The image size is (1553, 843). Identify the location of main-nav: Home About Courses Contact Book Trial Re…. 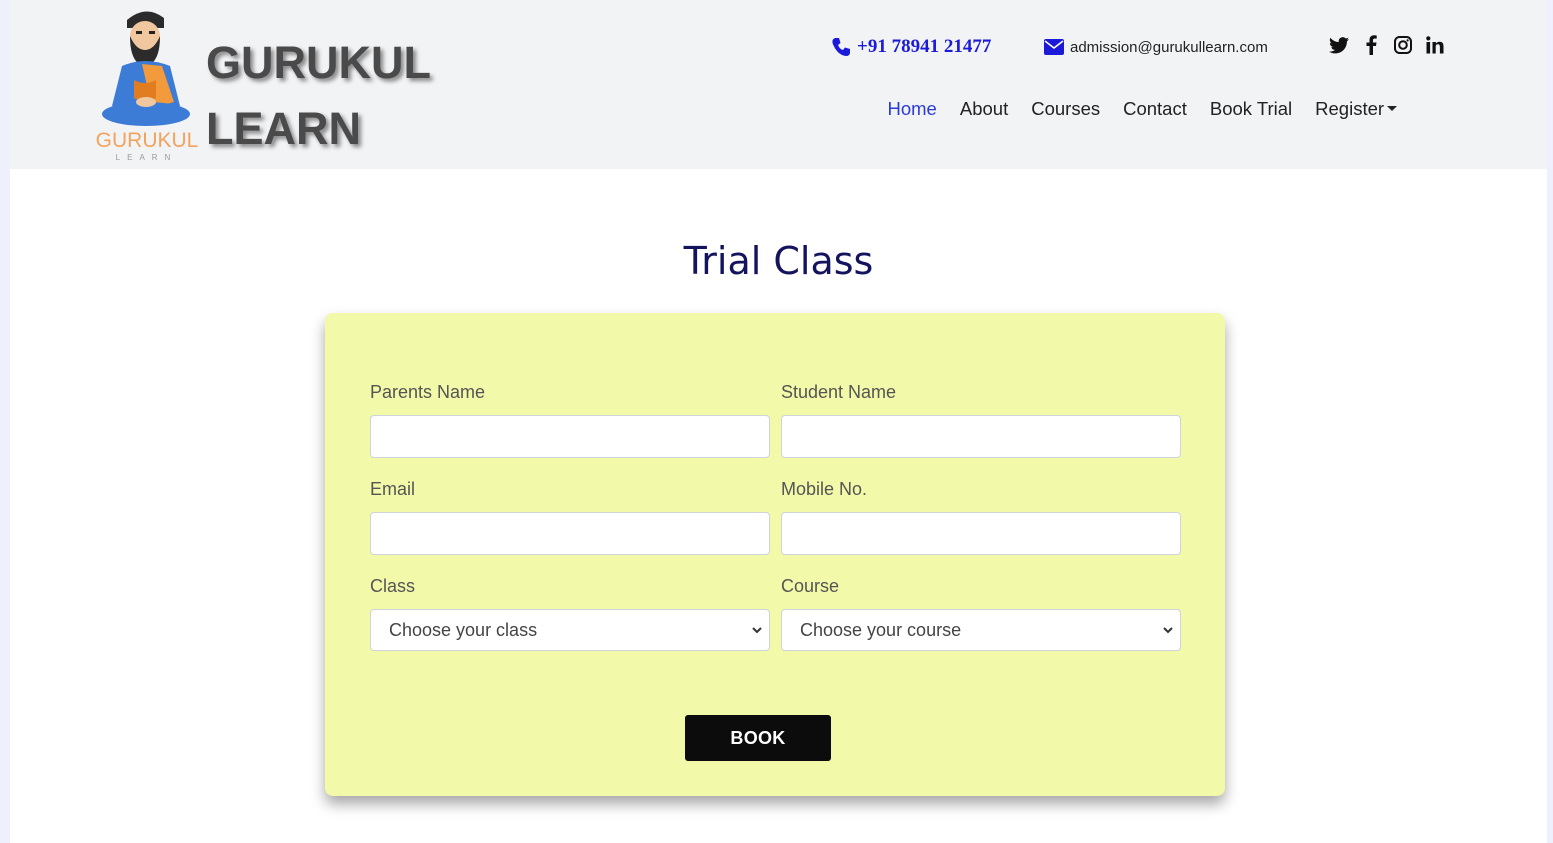
(1142, 109).